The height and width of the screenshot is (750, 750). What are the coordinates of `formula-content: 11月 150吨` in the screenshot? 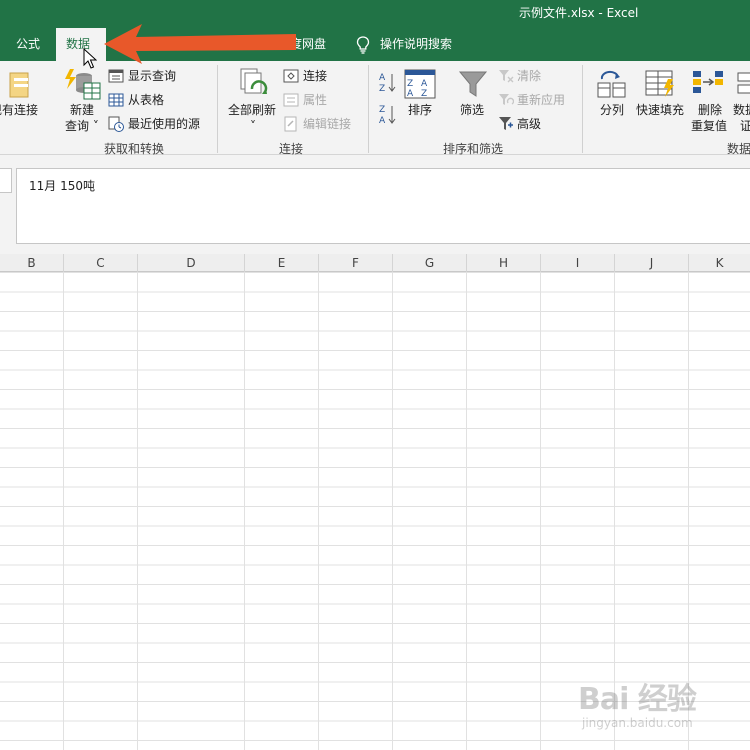 It's located at (62, 186).